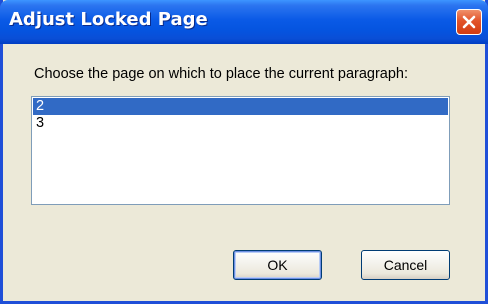 Image resolution: width=488 pixels, height=304 pixels. I want to click on close-button, so click(469, 22).